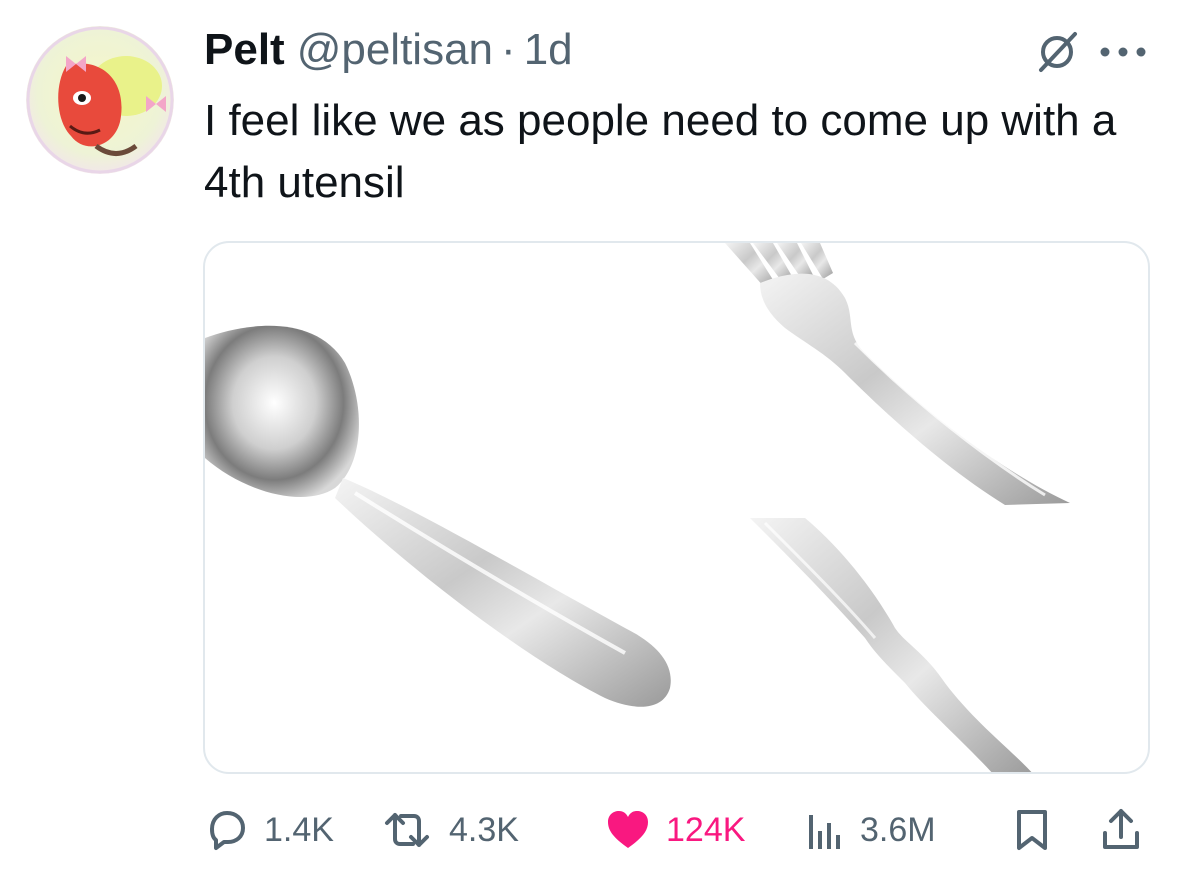 Image resolution: width=1179 pixels, height=874 pixels. I want to click on tweet-header: Pelt @peltisan · 1d, so click(388, 50).